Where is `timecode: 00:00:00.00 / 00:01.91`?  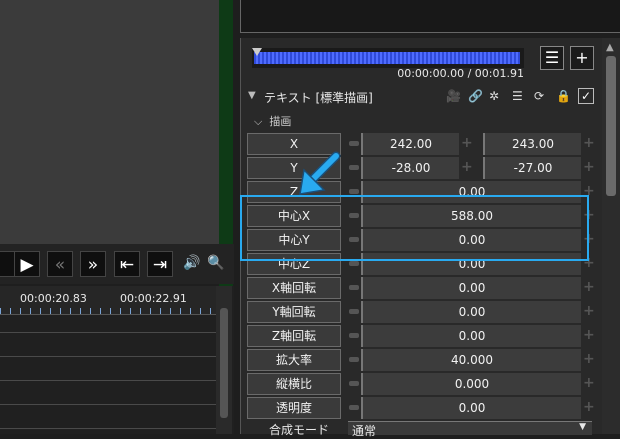
timecode: 00:00:00.00 / 00:01.91 is located at coordinates (460, 73).